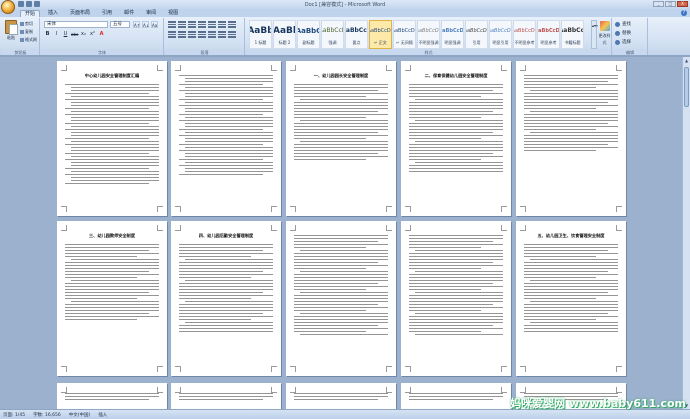 This screenshot has height=419, width=690. I want to click on help-icon: ?, so click(684, 13).